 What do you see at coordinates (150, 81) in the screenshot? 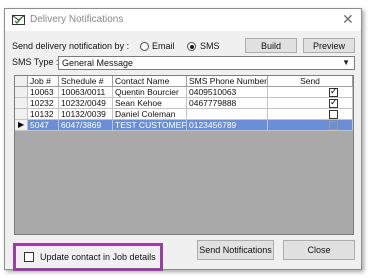
I see `col-contact-name: Contact Name` at bounding box center [150, 81].